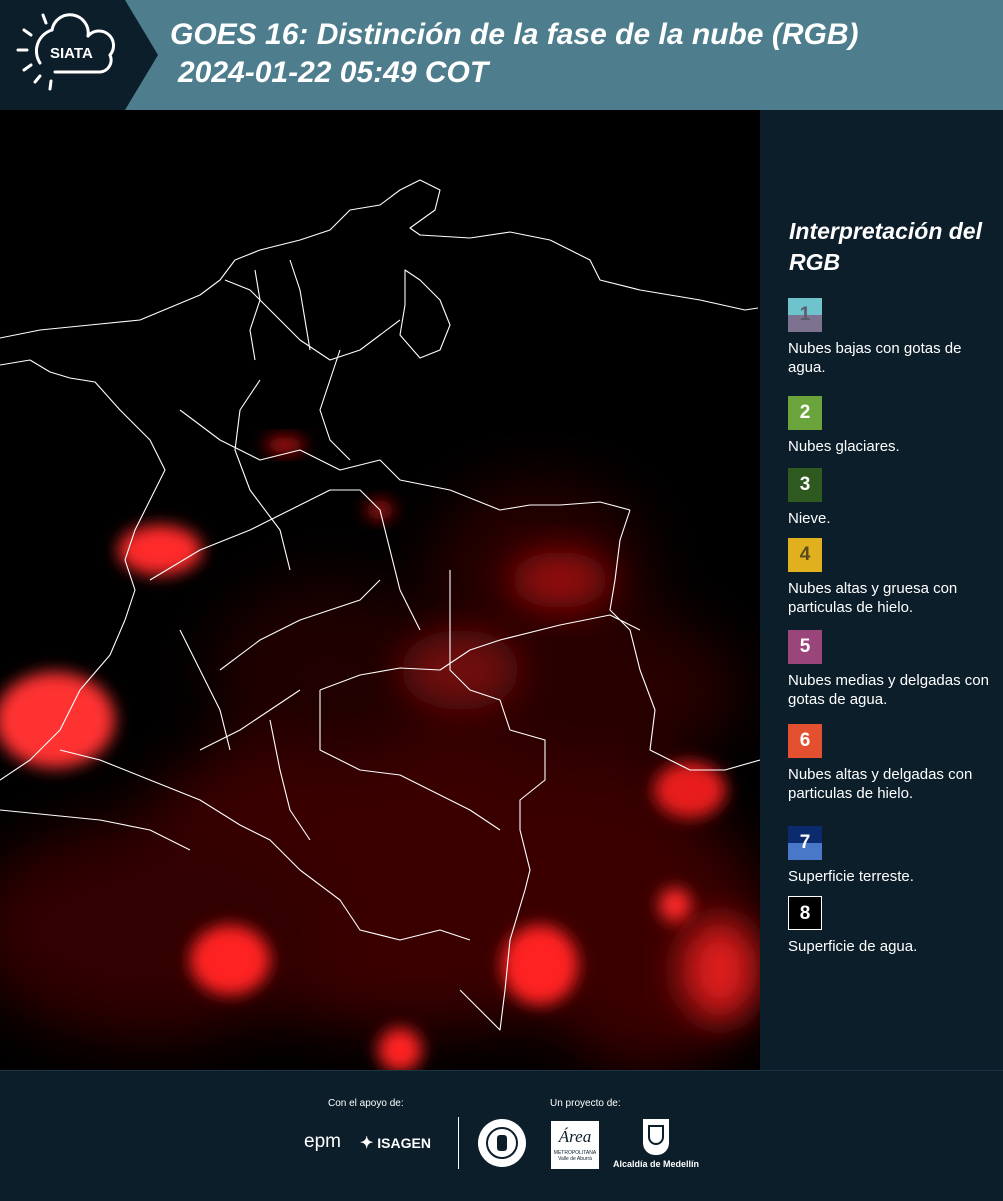 Image resolution: width=1003 pixels, height=1201 pixels. I want to click on area-metropolitana-logo: Área METROPOLITANA Valle de Aburrá, so click(575, 1145).